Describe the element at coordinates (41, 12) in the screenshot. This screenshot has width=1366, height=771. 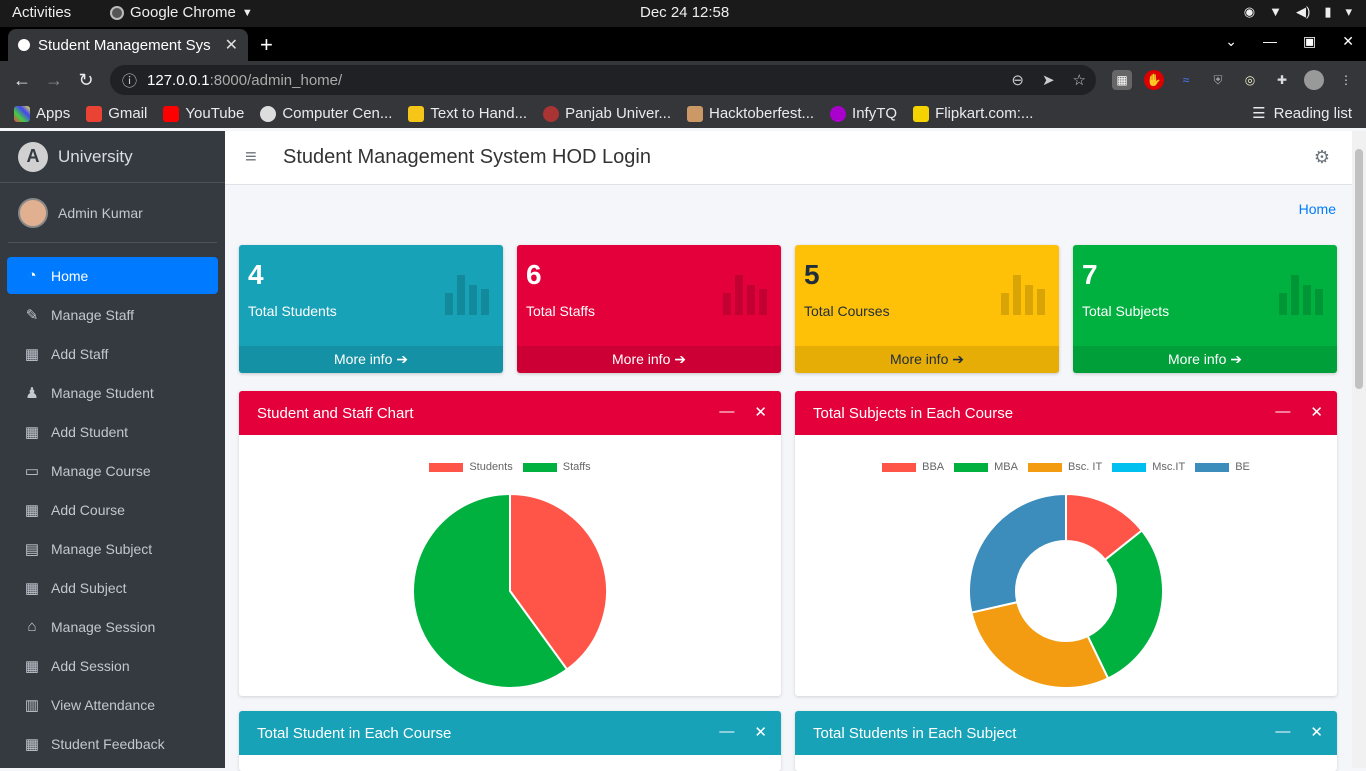
I see `activities-button: Activities` at that location.